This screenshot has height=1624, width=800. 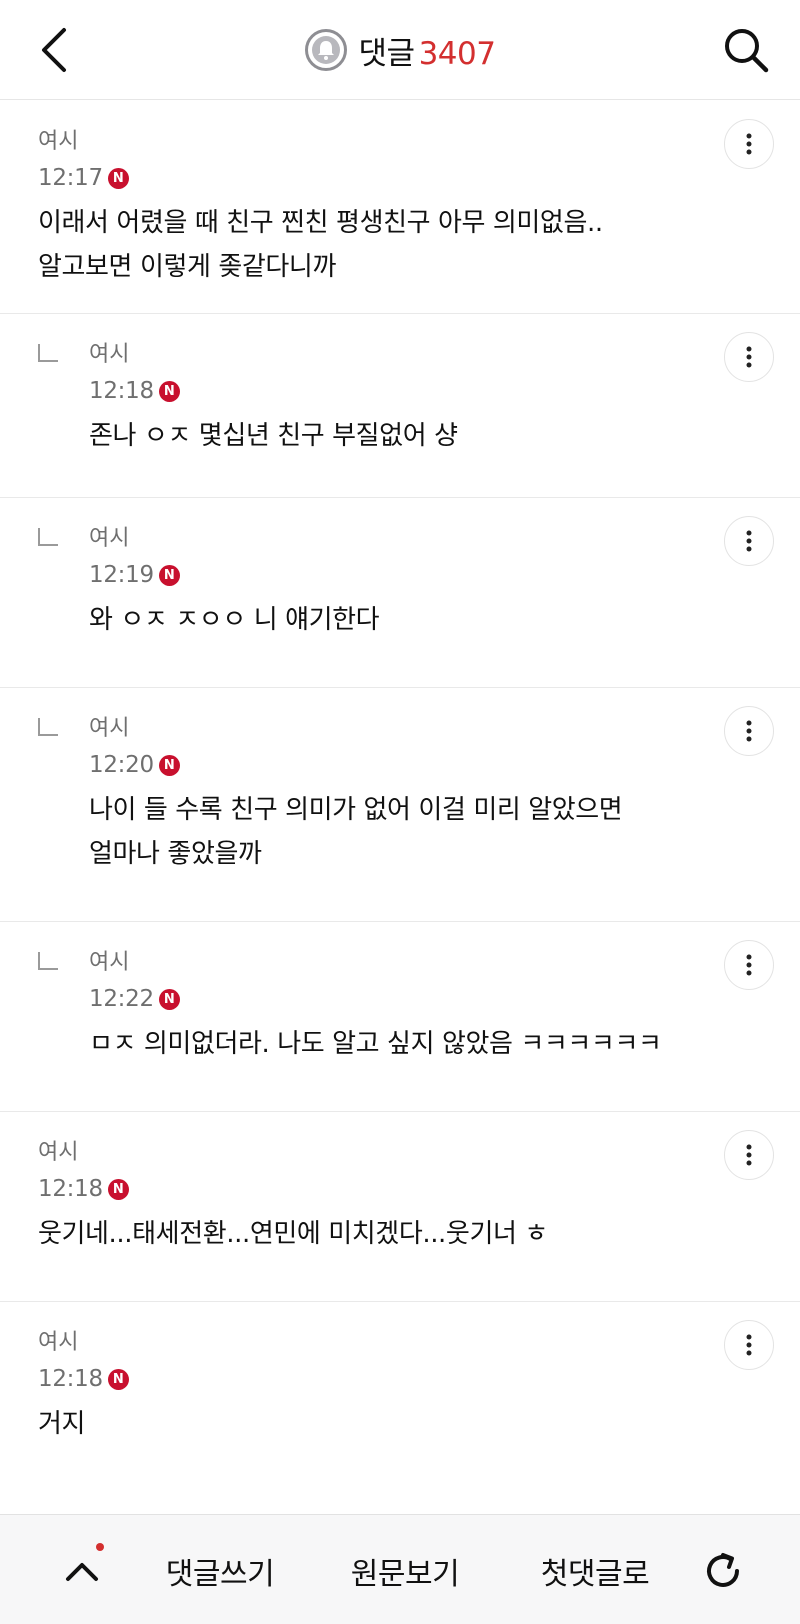 What do you see at coordinates (121, 999) in the screenshot?
I see `comment-time: 12:22` at bounding box center [121, 999].